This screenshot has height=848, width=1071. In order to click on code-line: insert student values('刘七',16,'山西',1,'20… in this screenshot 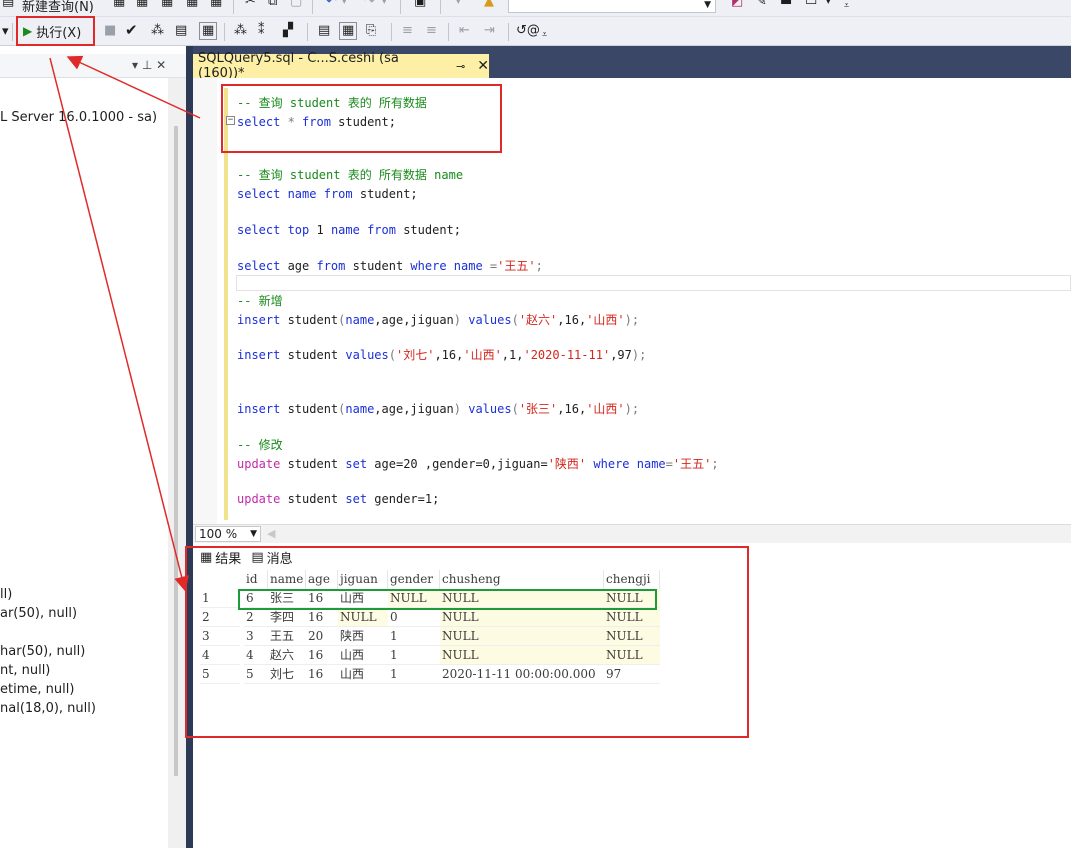, I will do `click(441, 355)`.